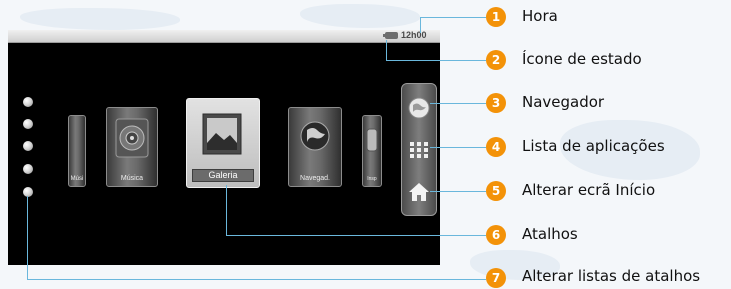 This screenshot has width=731, height=289. Describe the element at coordinates (315, 136) in the screenshot. I see `globe-icon` at that location.